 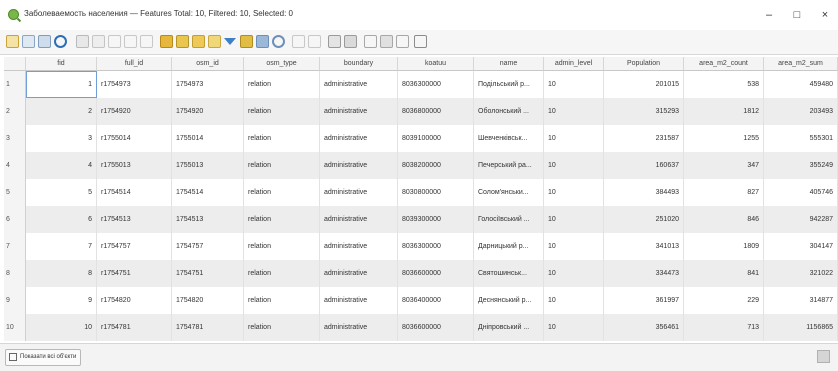 What do you see at coordinates (15, 246) in the screenshot?
I see `row-number: 7` at bounding box center [15, 246].